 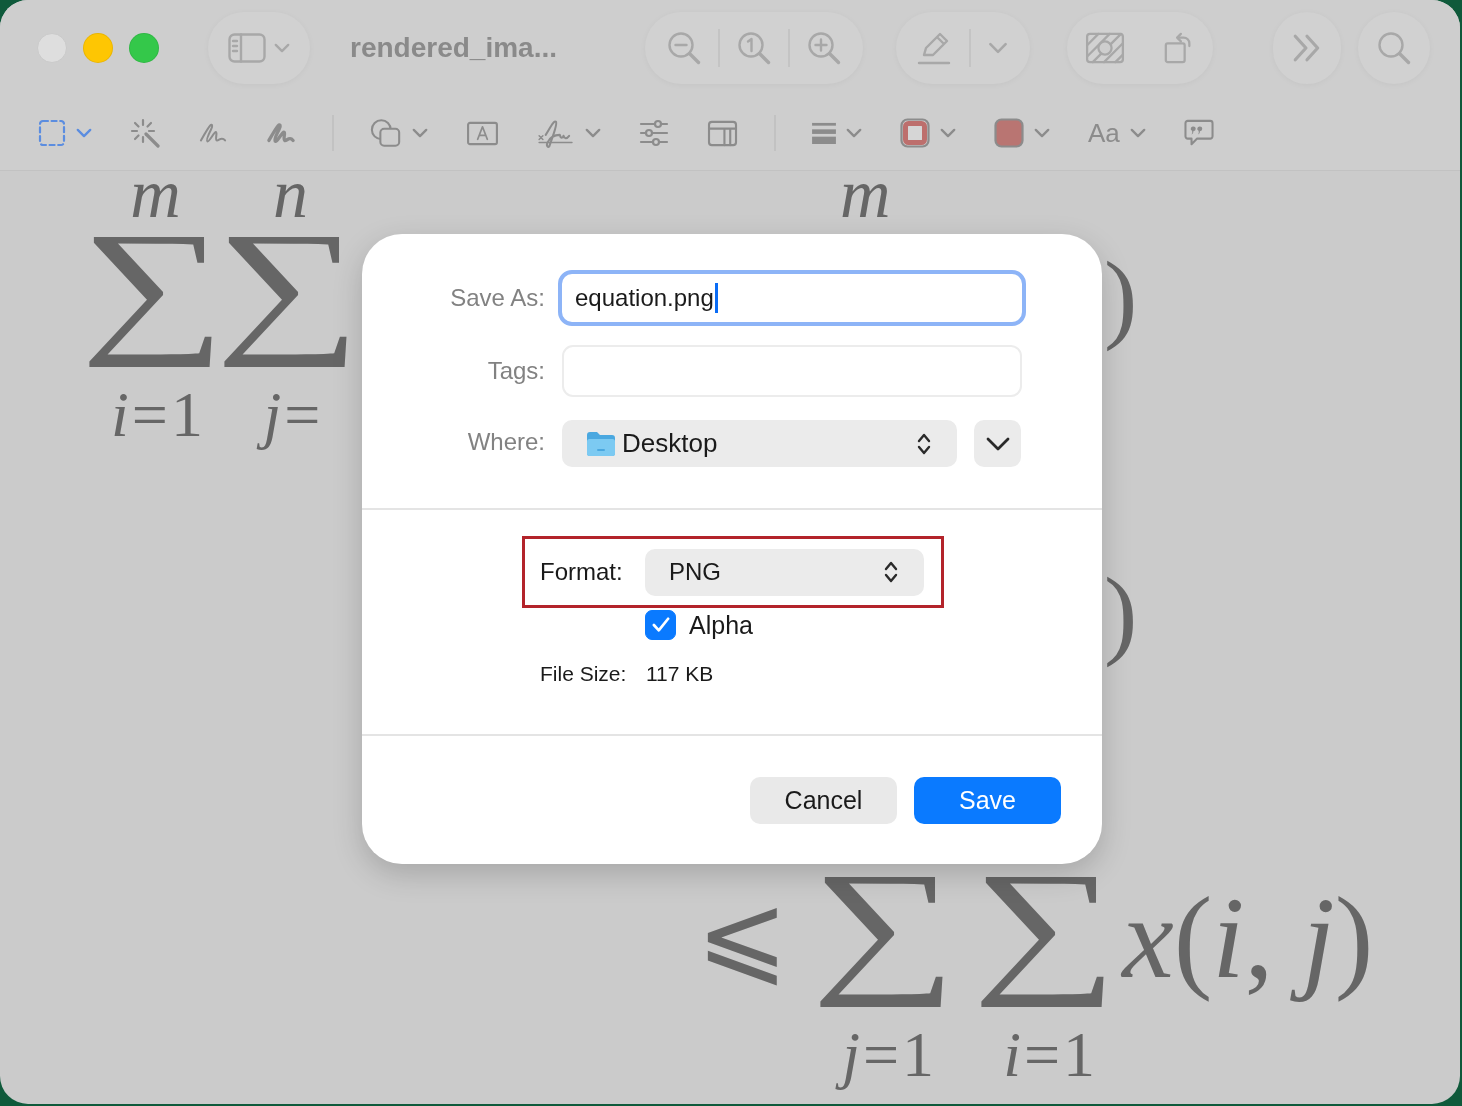 I want to click on field-label: Tags:, so click(x=515, y=371).